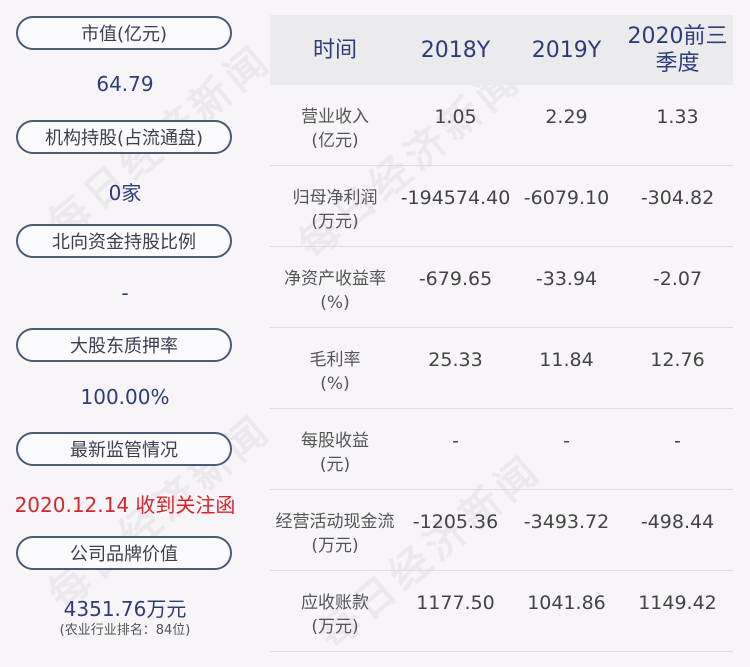 This screenshot has width=750, height=667. I want to click on pledge-ratio-value: 100.00%, so click(125, 397).